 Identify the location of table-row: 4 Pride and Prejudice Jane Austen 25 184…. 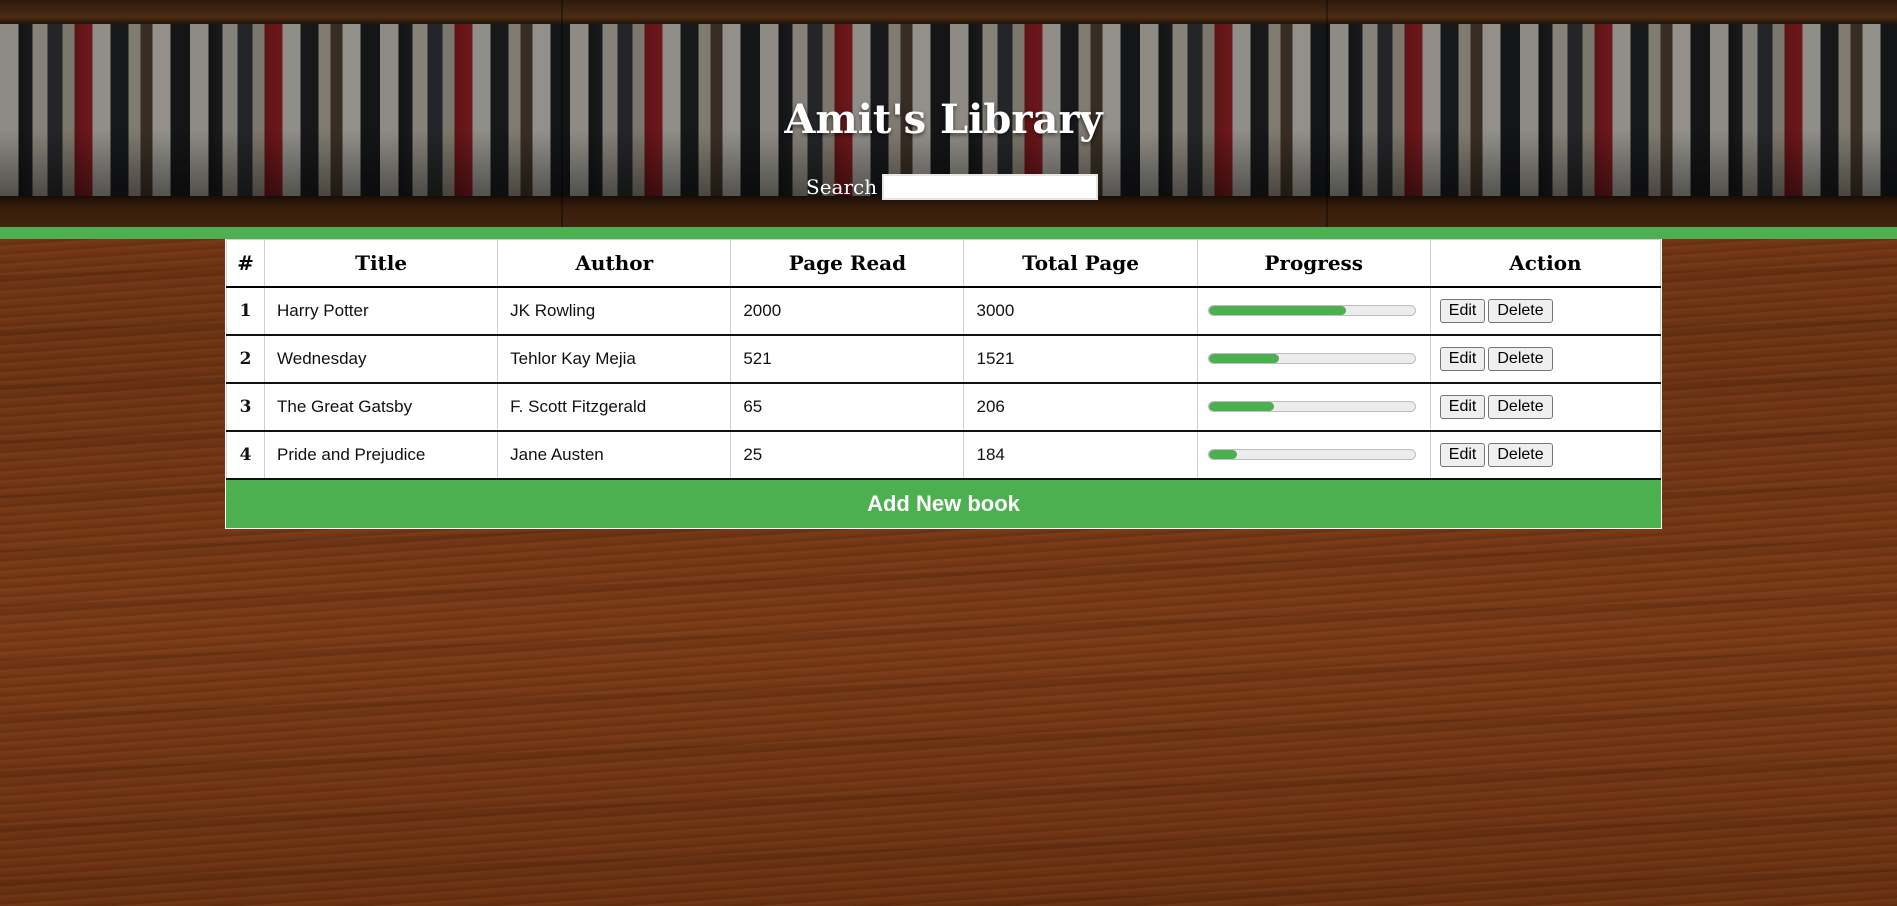
(943, 454).